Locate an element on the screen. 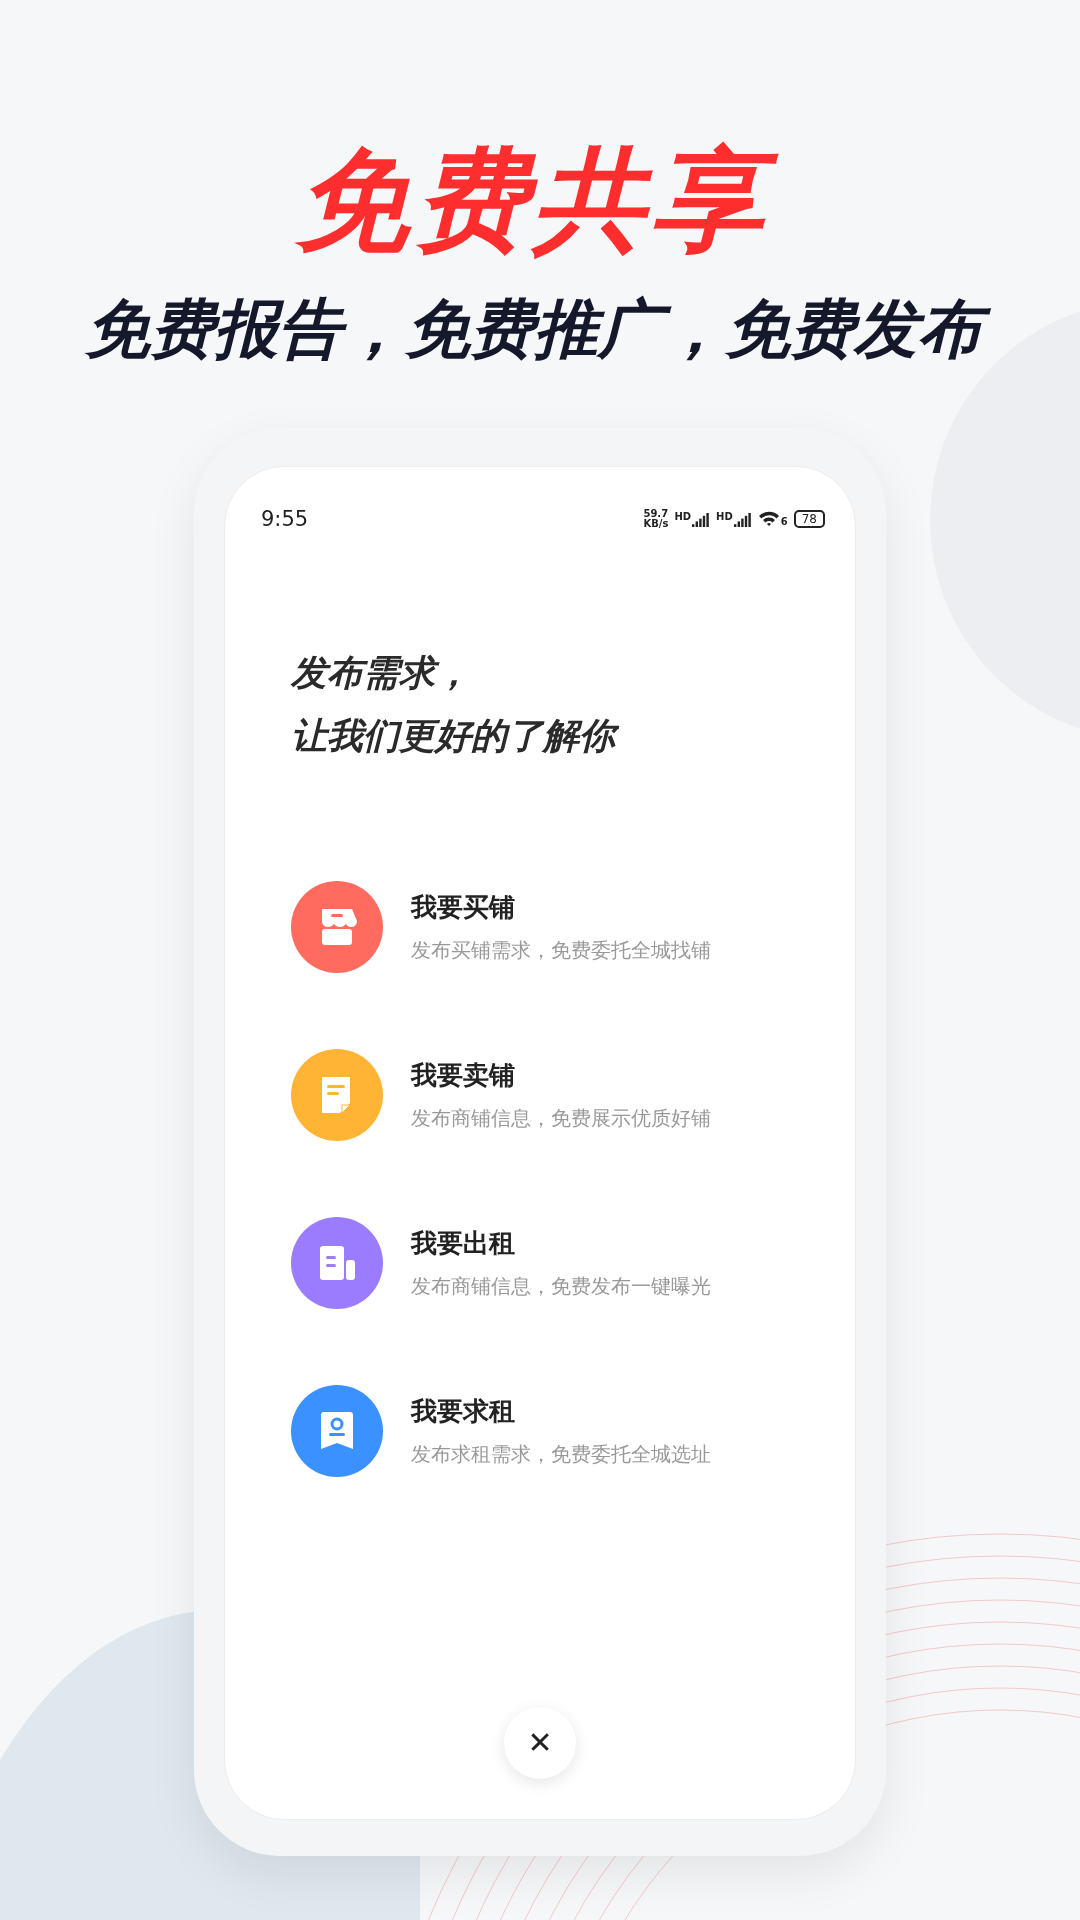 This screenshot has height=1920, width=1080. profile-card-icon is located at coordinates (337, 1431).